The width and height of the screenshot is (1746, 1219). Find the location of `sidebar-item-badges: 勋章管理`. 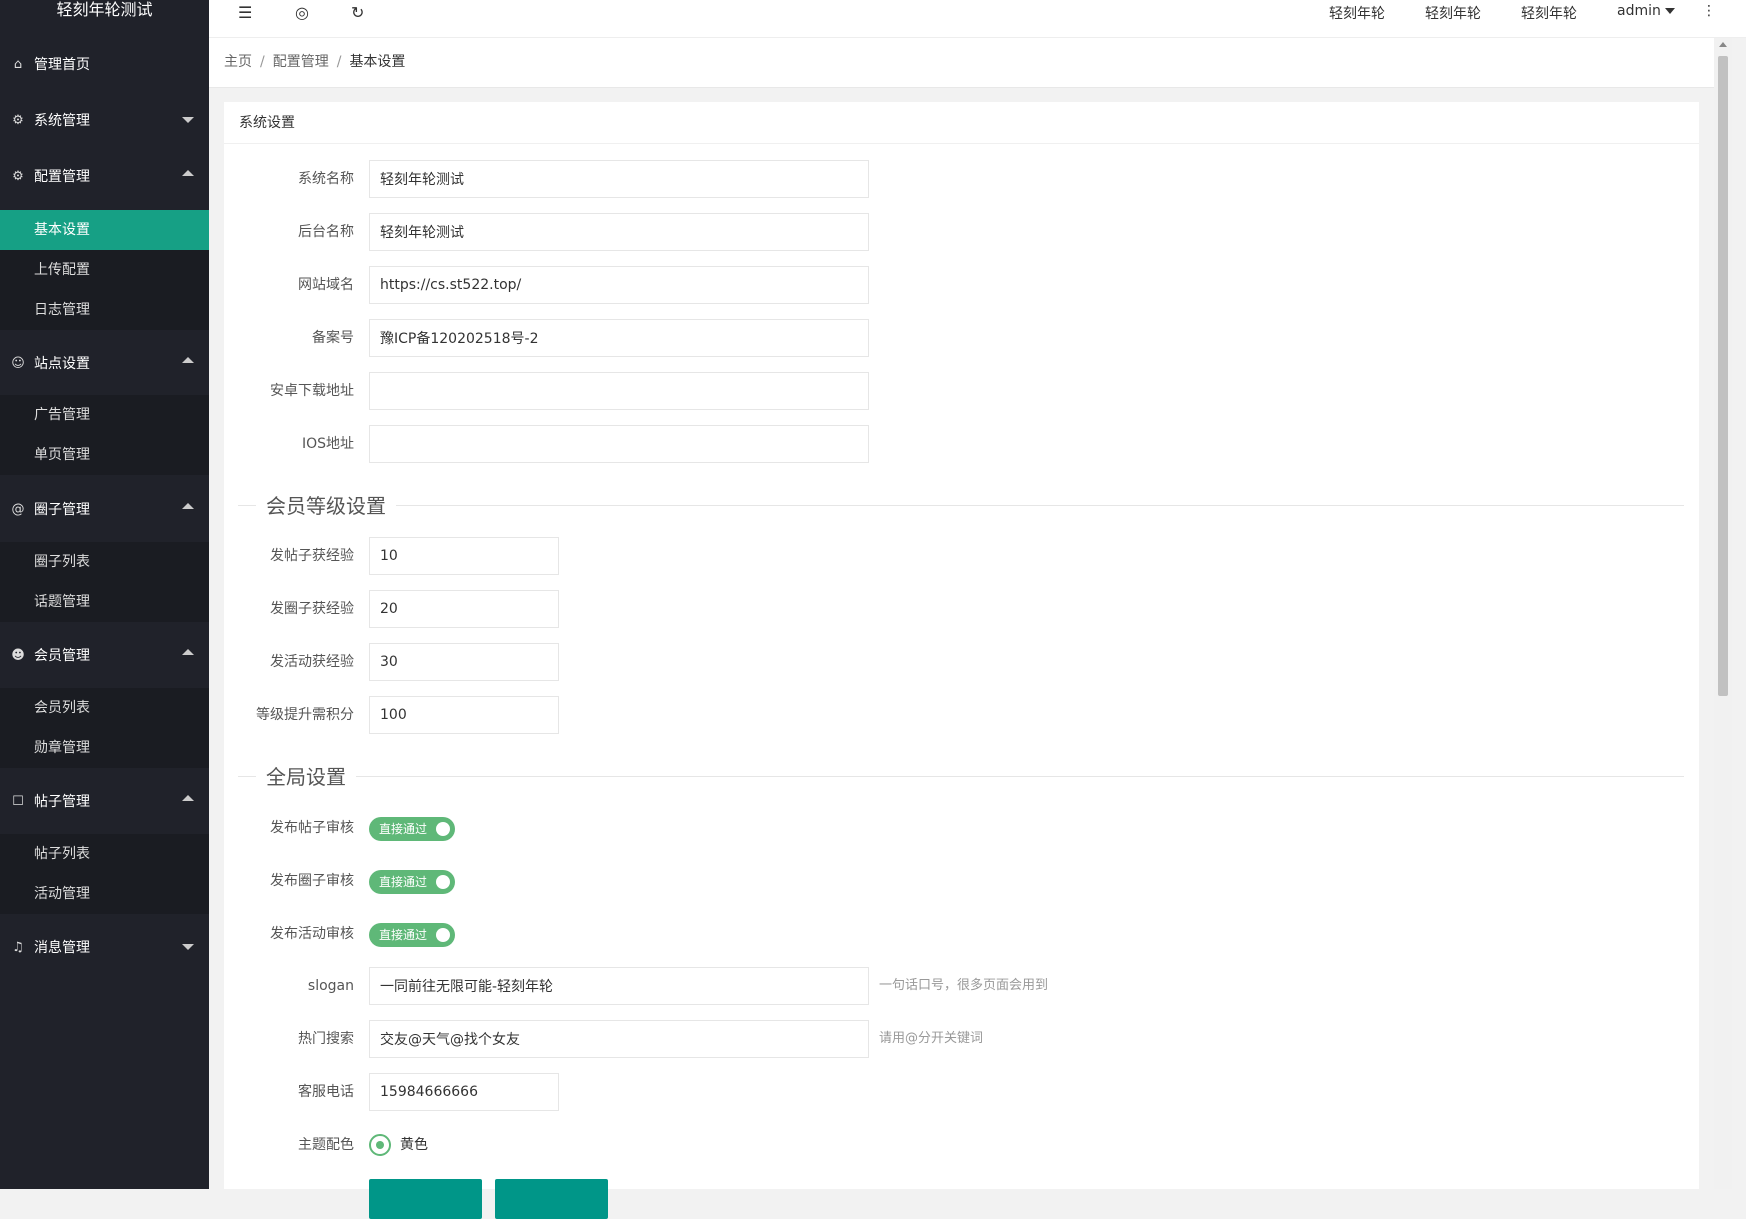

sidebar-item-badges: 勋章管理 is located at coordinates (104, 748).